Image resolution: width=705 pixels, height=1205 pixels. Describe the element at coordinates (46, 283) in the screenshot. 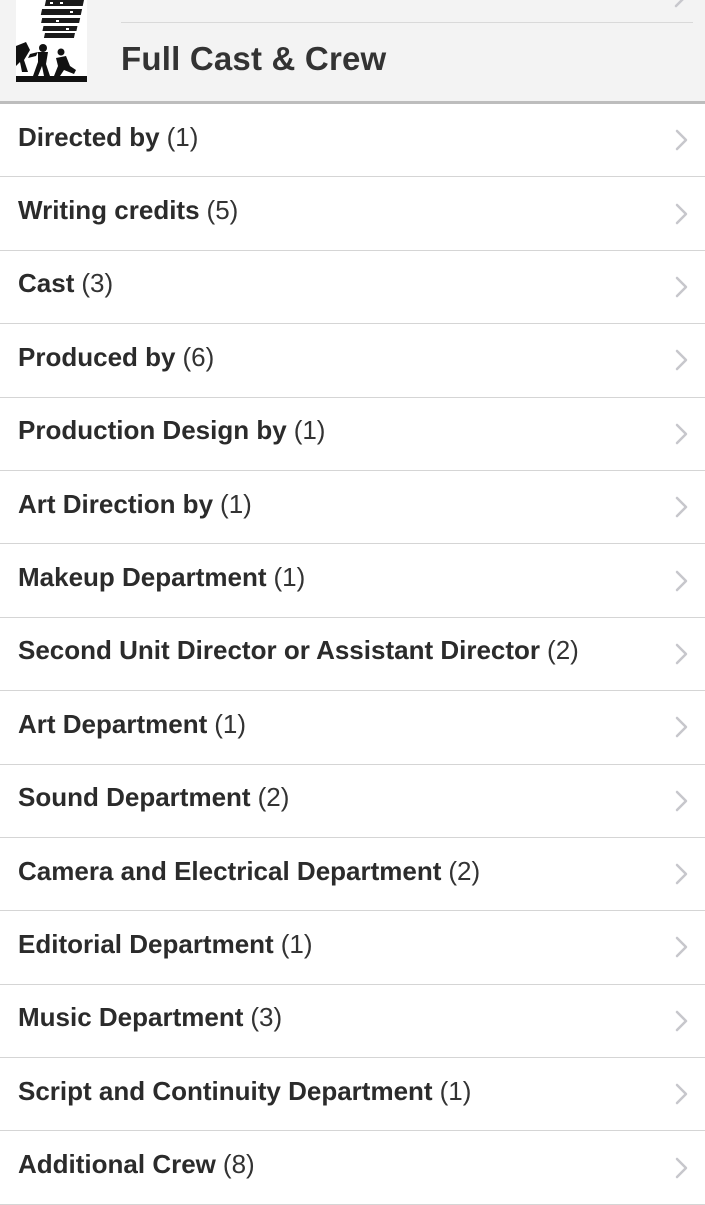

I see `credit-category-label: Cast` at that location.